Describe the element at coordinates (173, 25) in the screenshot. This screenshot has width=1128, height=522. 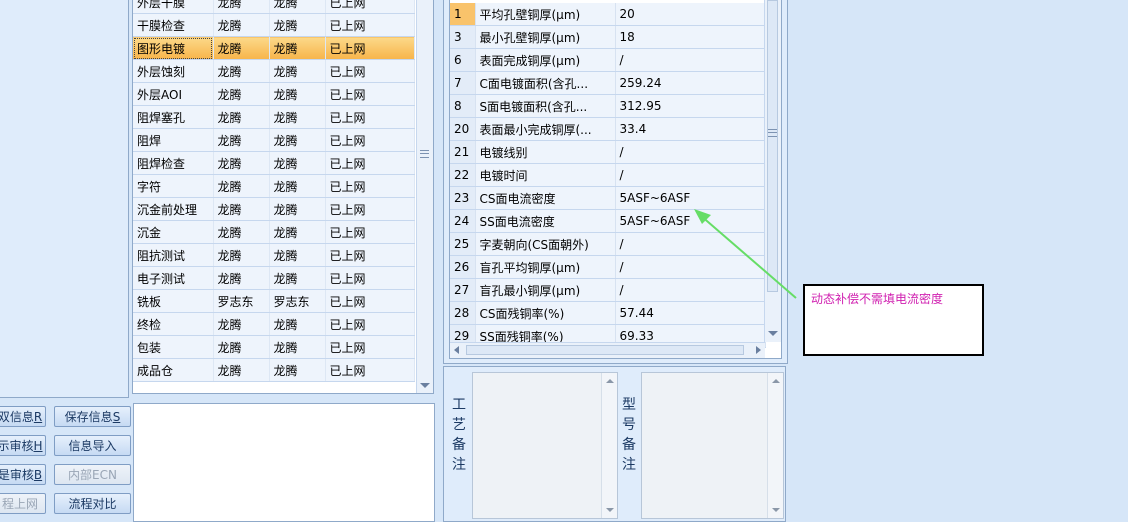
I see `process-cell-step: 干膜检查` at that location.